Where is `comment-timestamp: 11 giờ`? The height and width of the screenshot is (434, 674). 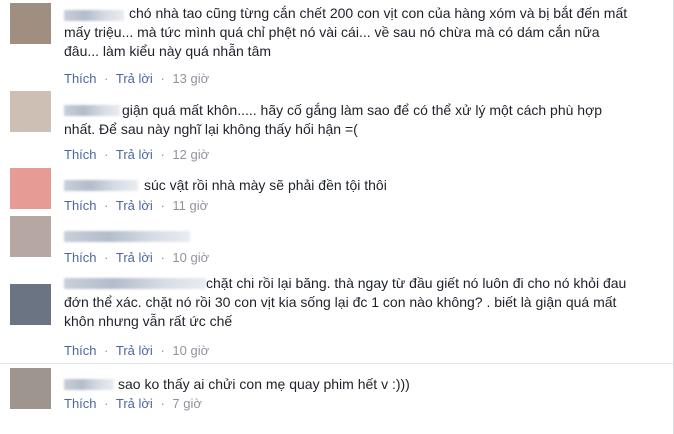 comment-timestamp: 11 giờ is located at coordinates (190, 205).